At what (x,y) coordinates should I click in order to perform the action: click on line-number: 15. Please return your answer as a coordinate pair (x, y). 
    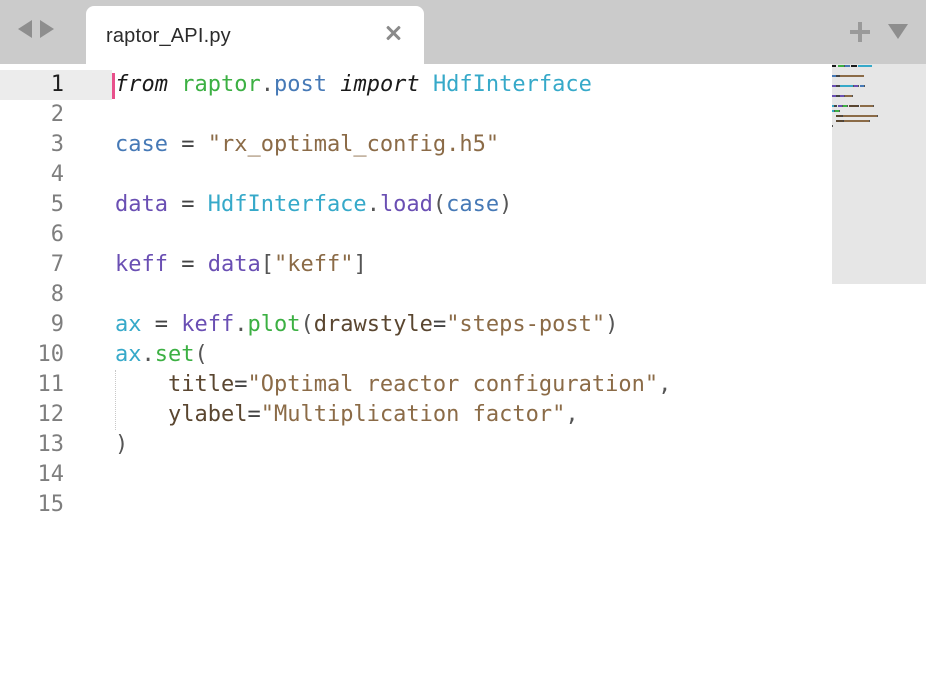
    Looking at the image, I should click on (51, 504).